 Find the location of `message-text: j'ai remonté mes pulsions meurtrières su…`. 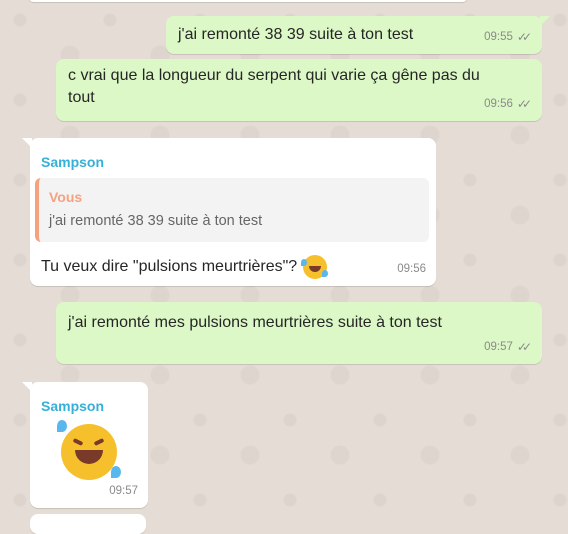

message-text: j'ai remonté mes pulsions meurtrières su… is located at coordinates (255, 322).